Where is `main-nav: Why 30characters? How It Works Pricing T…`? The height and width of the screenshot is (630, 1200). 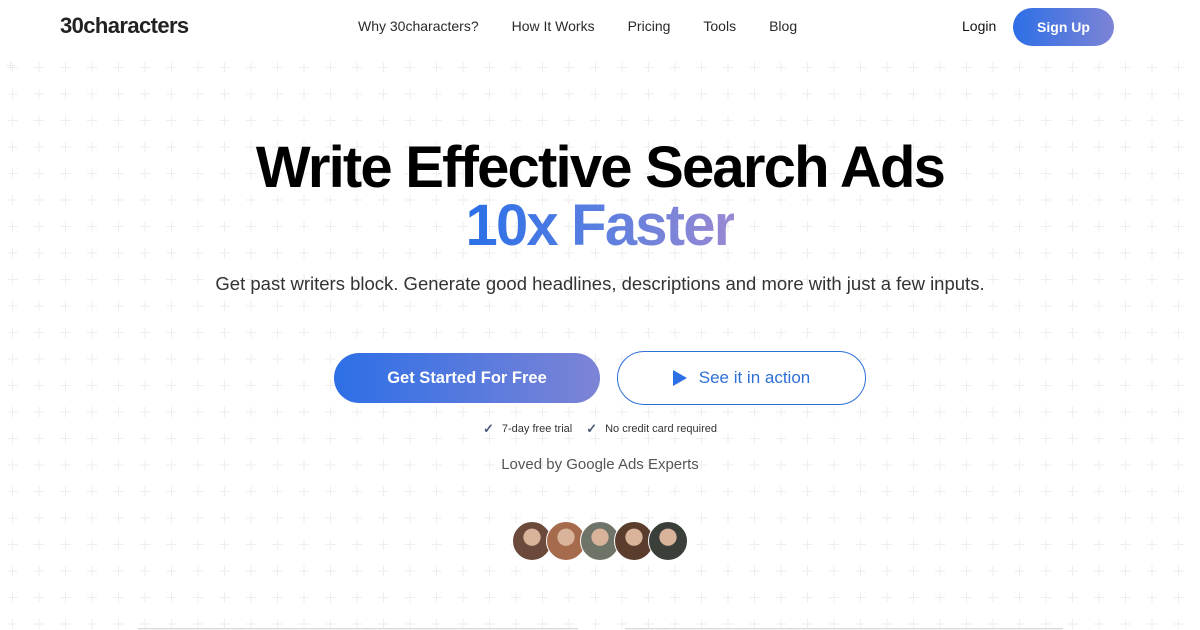 main-nav: Why 30characters? How It Works Pricing T… is located at coordinates (594, 26).